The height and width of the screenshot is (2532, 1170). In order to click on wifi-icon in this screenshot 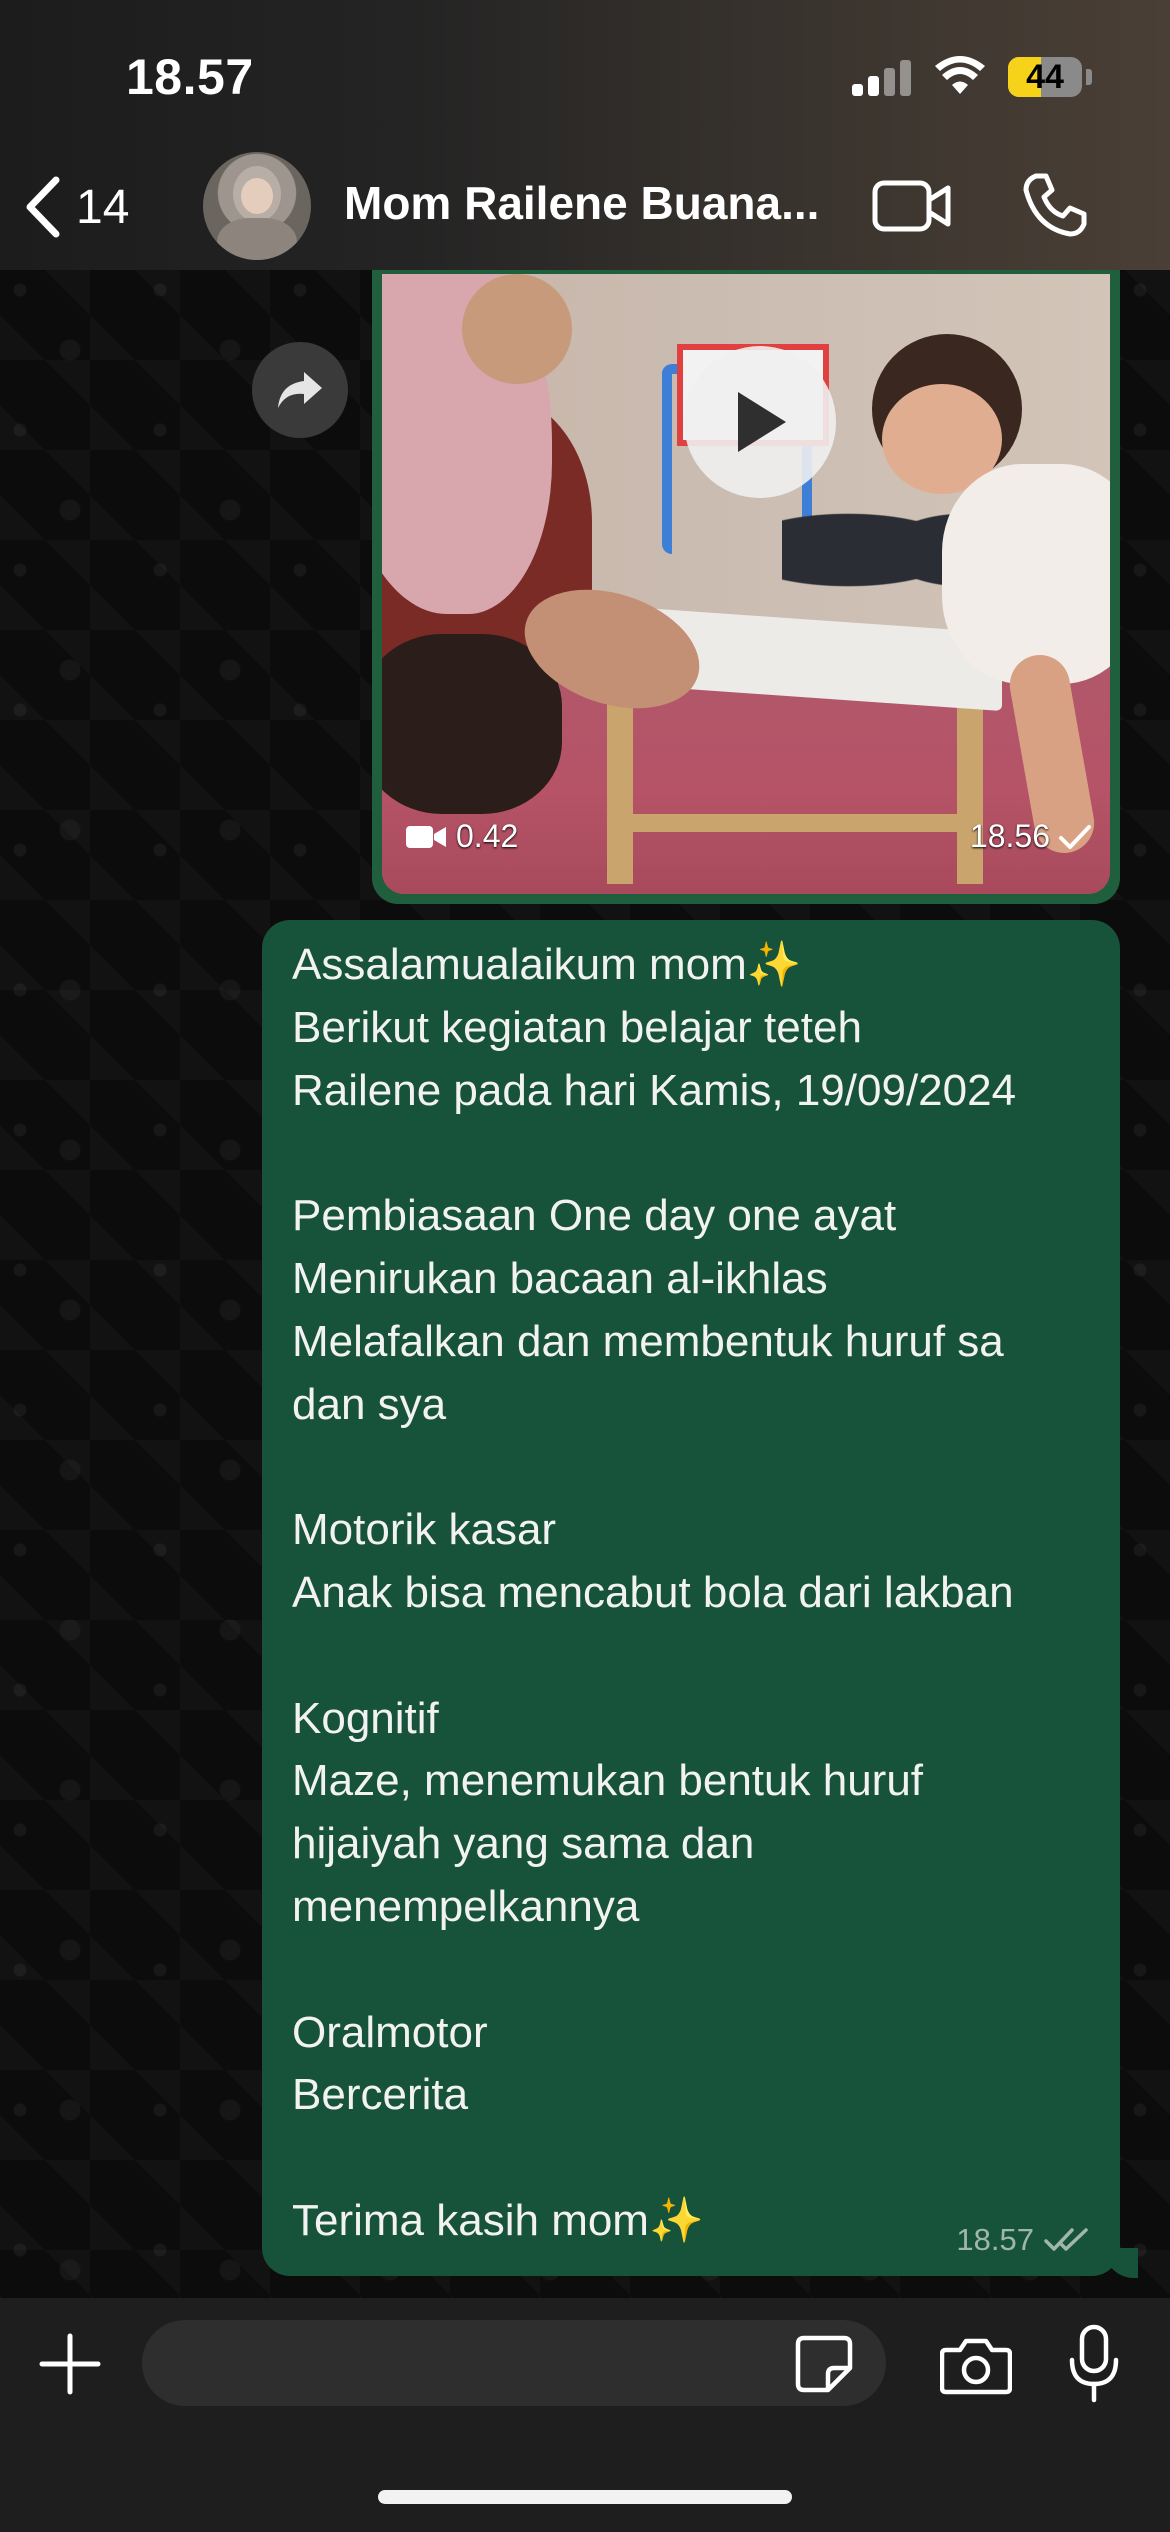, I will do `click(960, 75)`.